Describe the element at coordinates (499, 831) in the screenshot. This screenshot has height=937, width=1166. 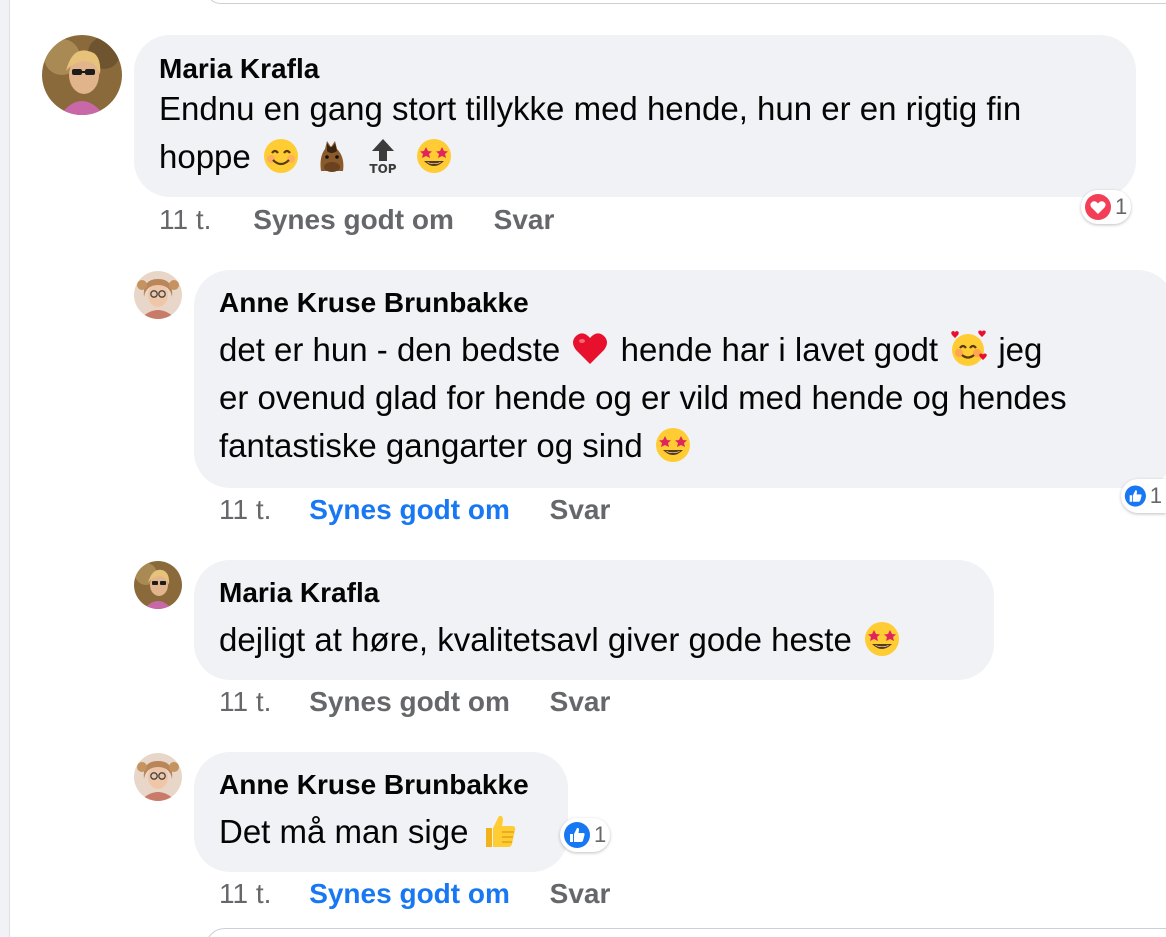
I see `thumbs-up-icon` at that location.